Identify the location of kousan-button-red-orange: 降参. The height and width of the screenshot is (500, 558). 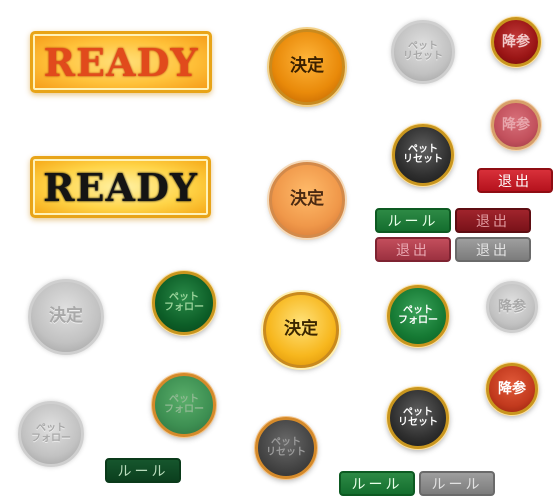
(512, 389).